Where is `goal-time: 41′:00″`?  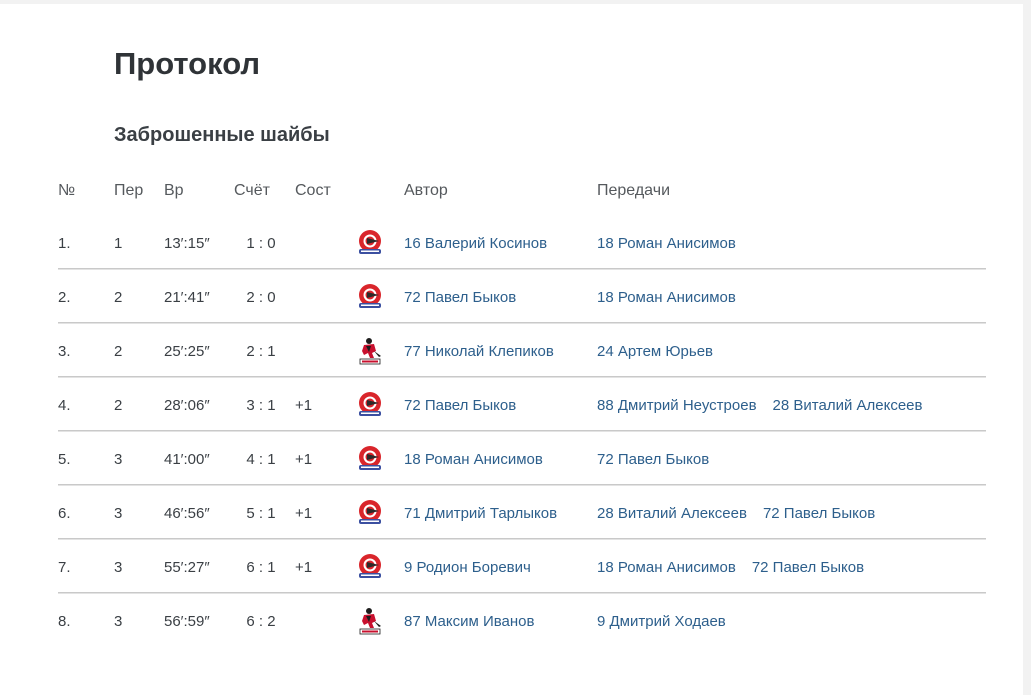 goal-time: 41′:00″ is located at coordinates (187, 459).